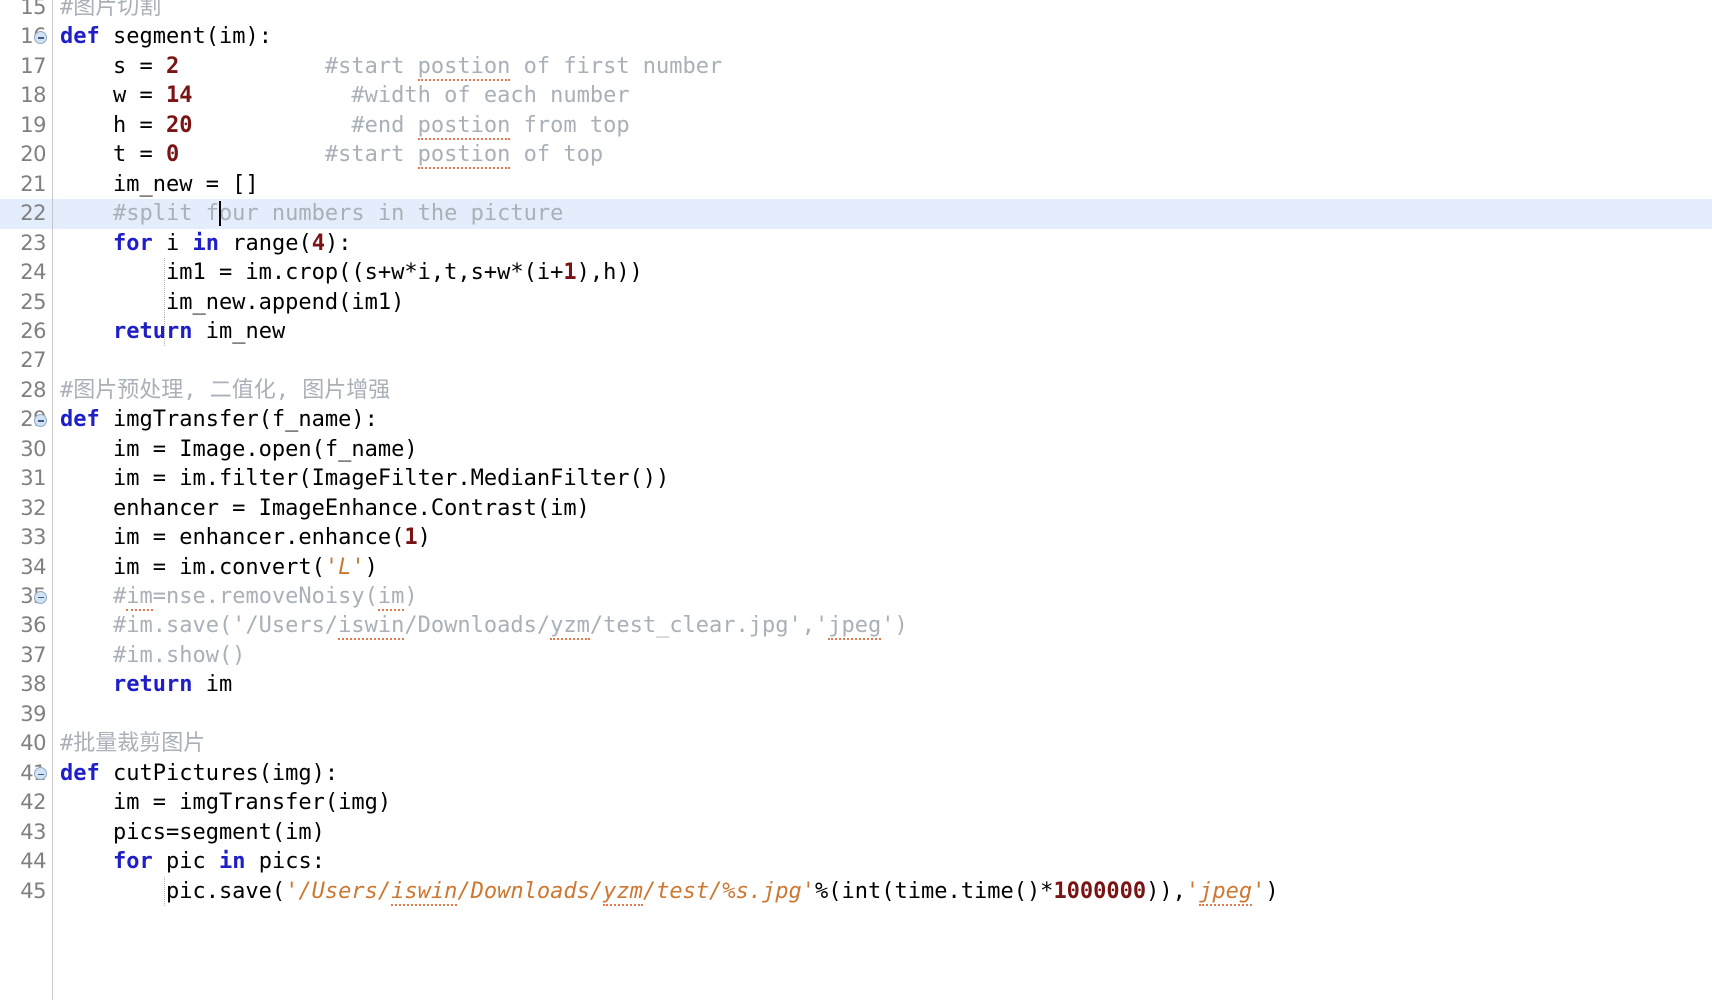 This screenshot has height=1000, width=1712. I want to click on code-text: im_new.append(im1), so click(232, 302).